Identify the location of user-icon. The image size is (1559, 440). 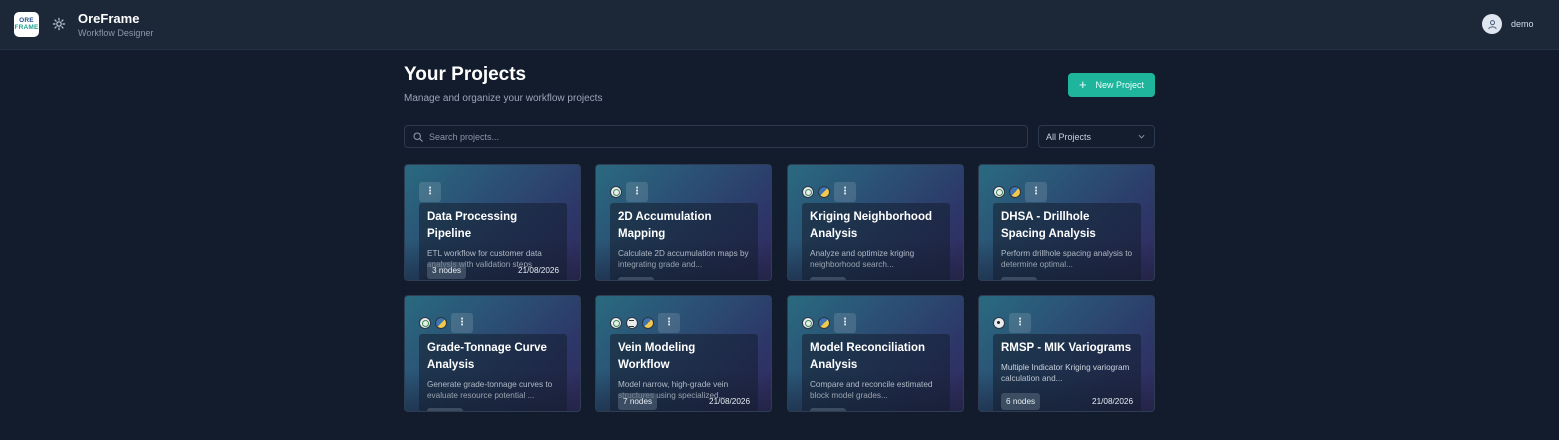
(1492, 24).